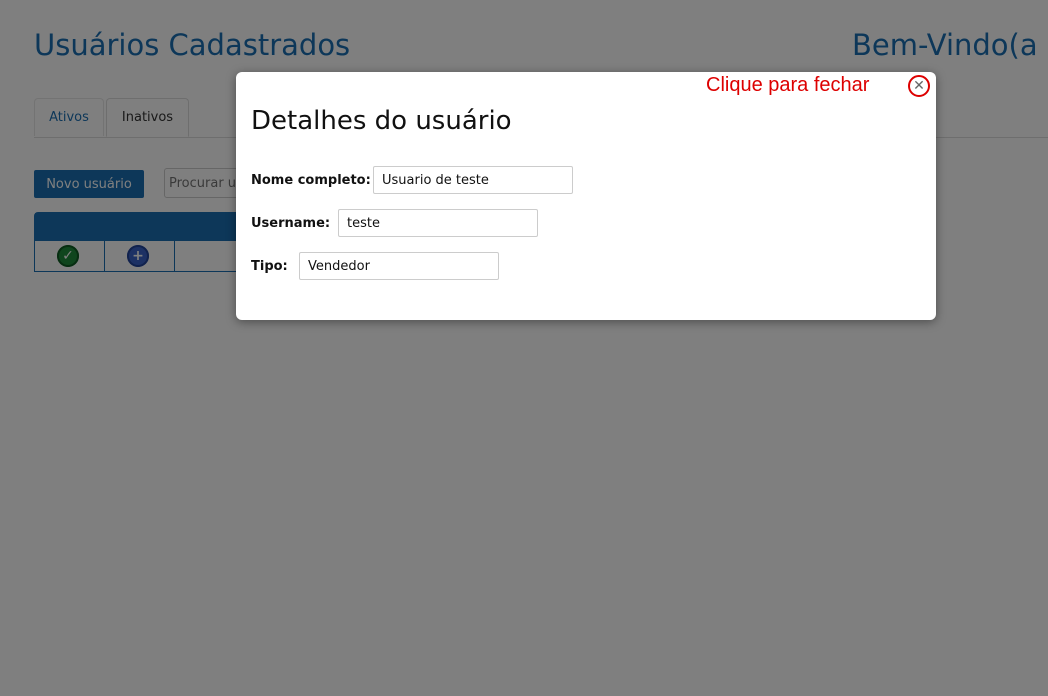  I want to click on username-field, so click(438, 223).